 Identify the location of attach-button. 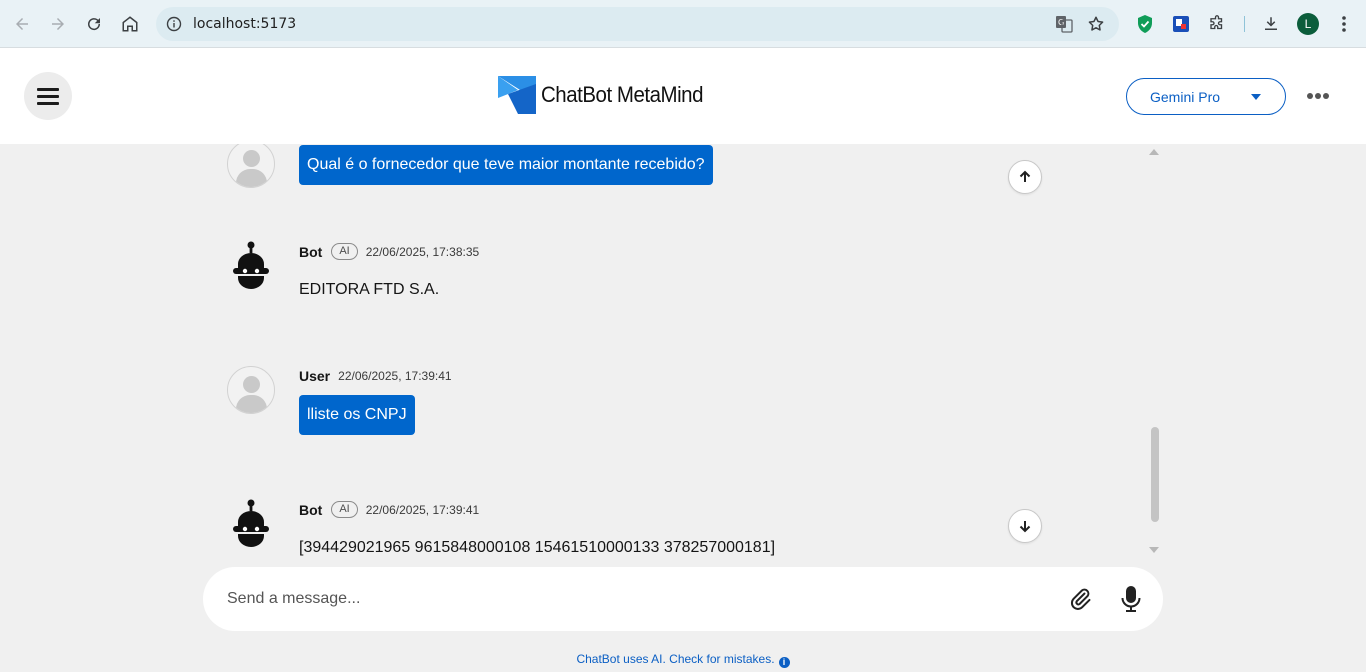
(1080, 599).